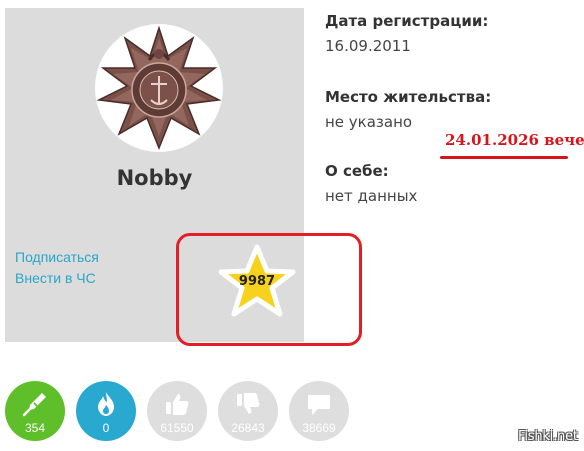 The image size is (584, 451). Describe the element at coordinates (319, 404) in the screenshot. I see `speech-bubble-icon` at that location.